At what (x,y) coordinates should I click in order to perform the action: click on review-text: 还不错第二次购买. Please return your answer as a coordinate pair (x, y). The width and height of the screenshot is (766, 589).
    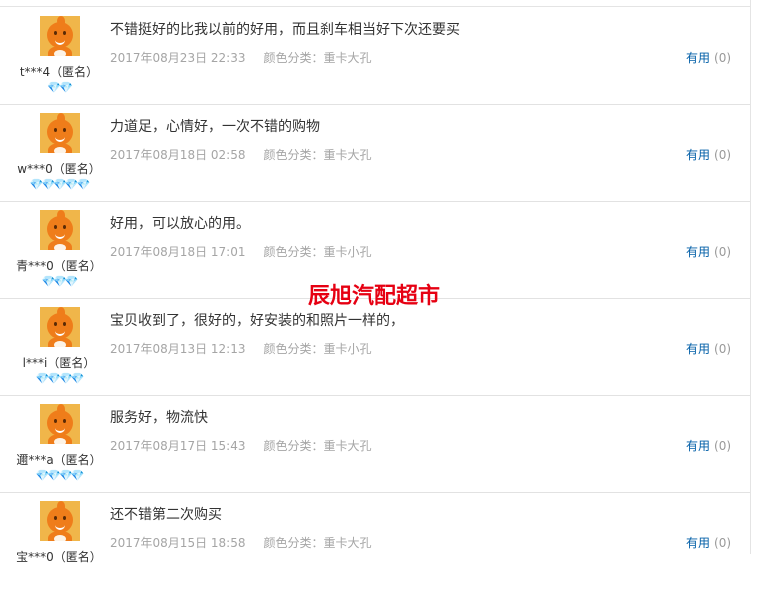
    Looking at the image, I should click on (166, 515).